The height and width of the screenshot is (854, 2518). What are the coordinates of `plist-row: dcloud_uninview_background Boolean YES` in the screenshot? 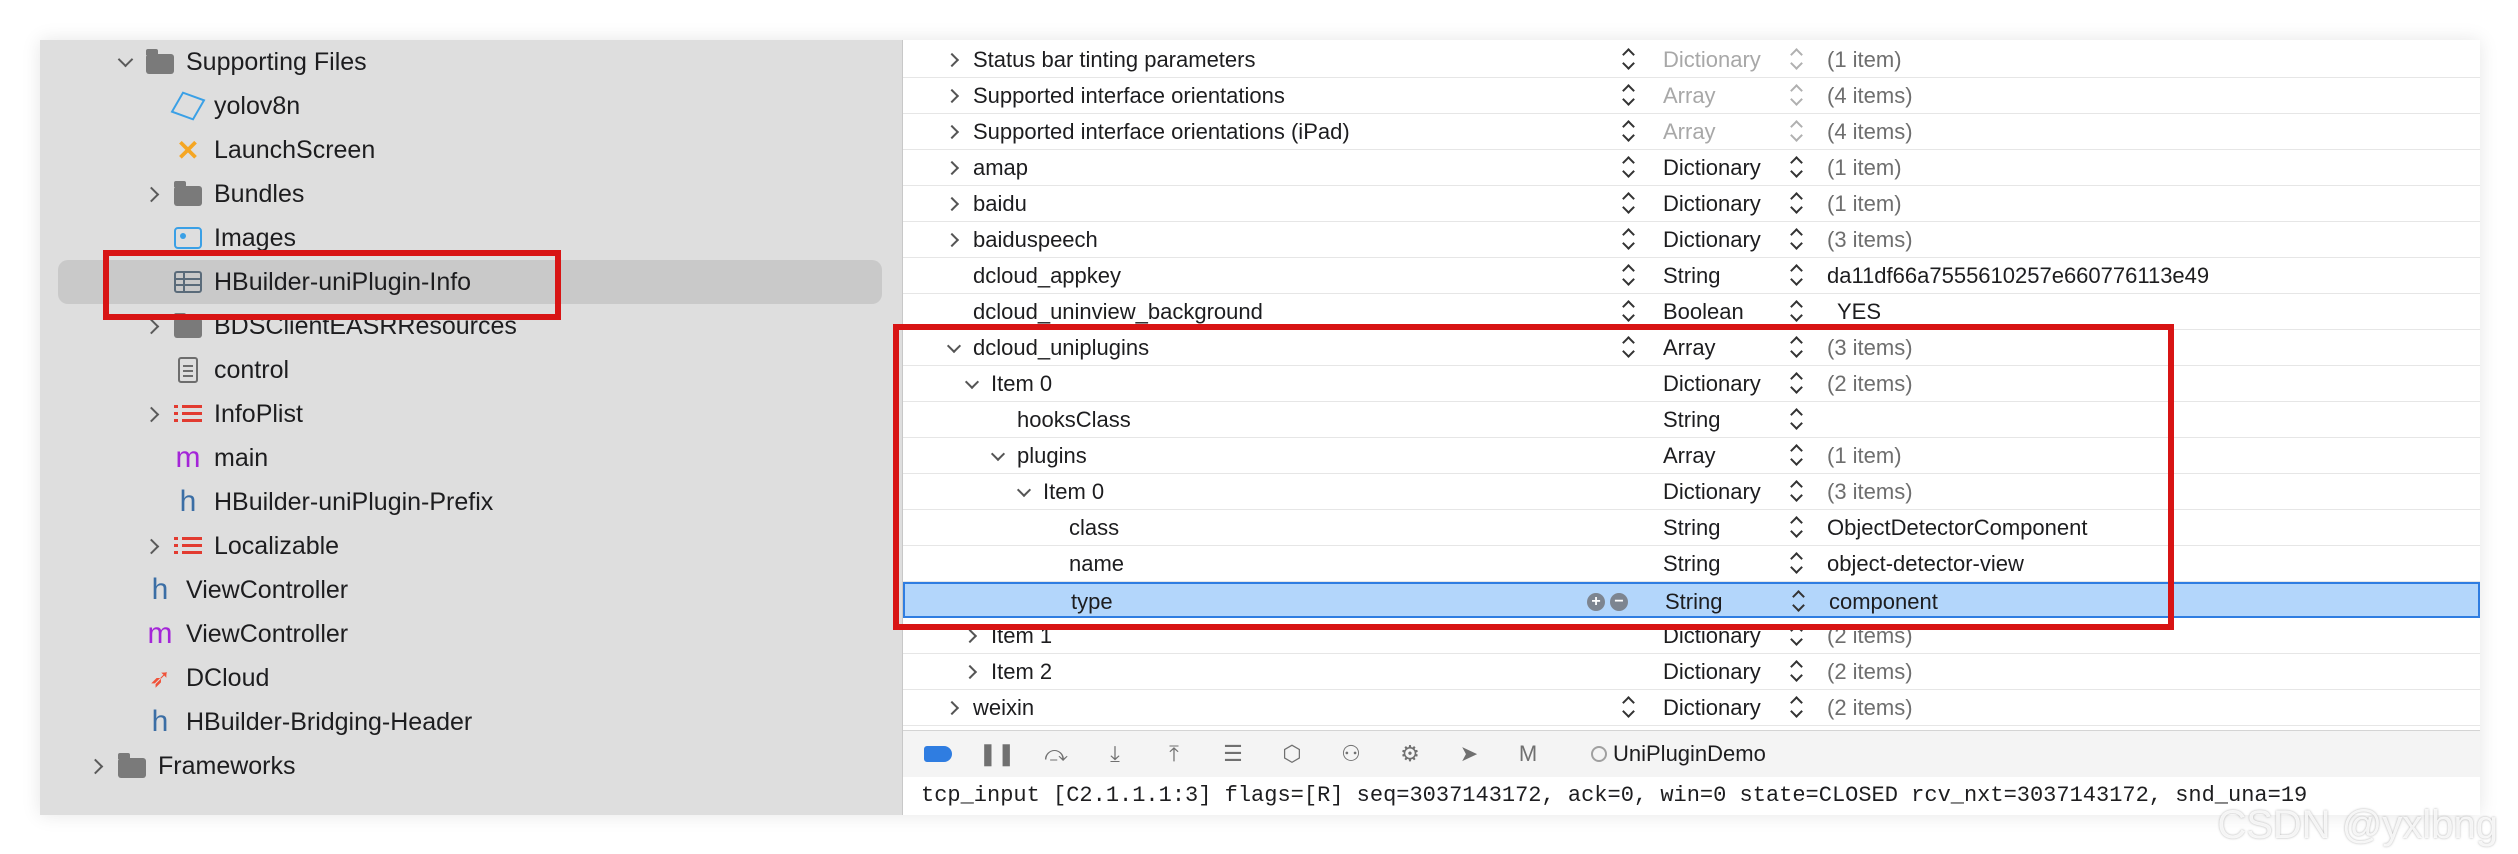 It's located at (1691, 312).